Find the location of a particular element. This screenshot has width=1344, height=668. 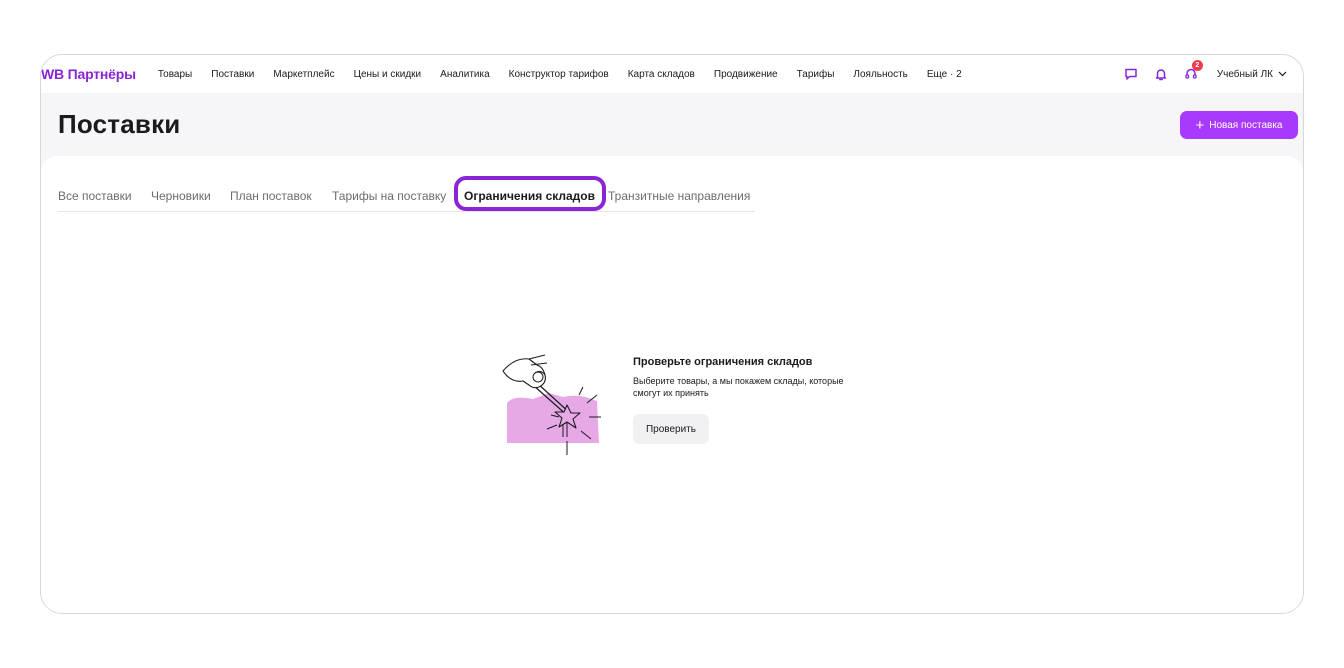

nav-item-tariff-builder: Конструктор тарифов is located at coordinates (559, 74).